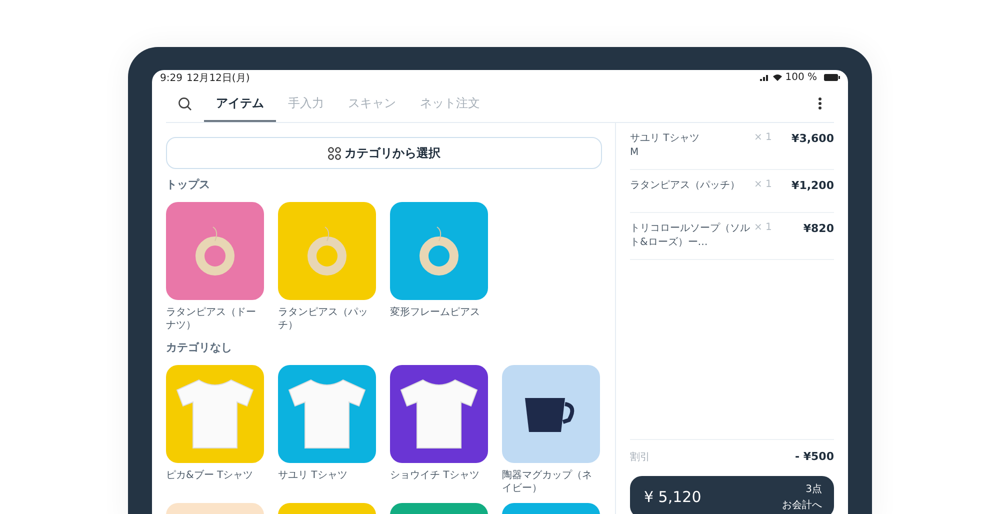 This screenshot has height=514, width=1000. Describe the element at coordinates (188, 184) in the screenshot. I see `section-title: トップス` at that location.